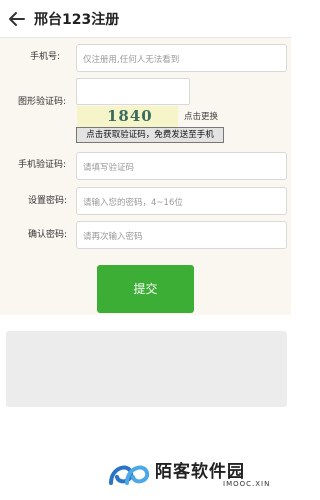 The width and height of the screenshot is (320, 500). What do you see at coordinates (45, 57) in the screenshot?
I see `phone-label: 手机号:` at bounding box center [45, 57].